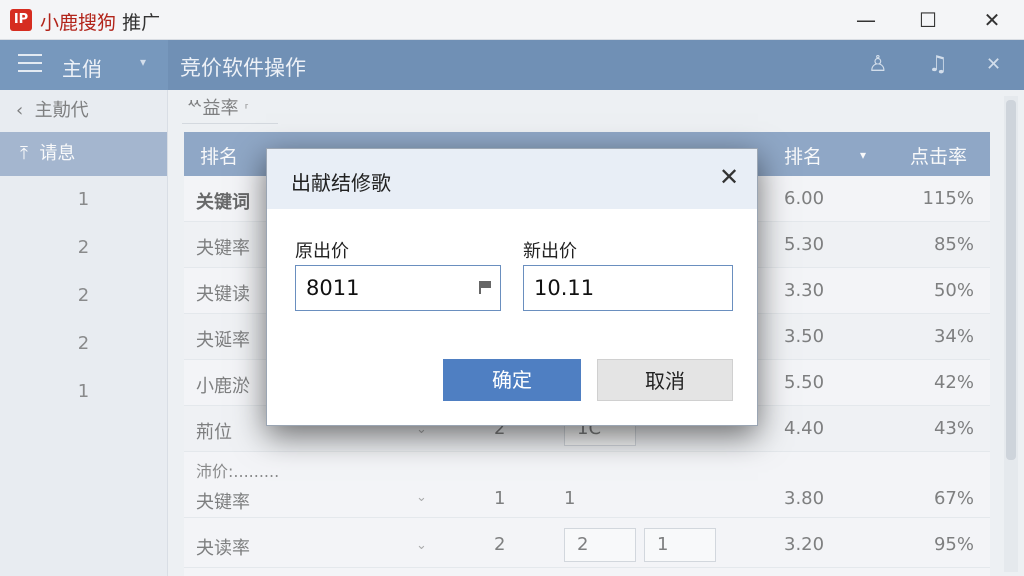  What do you see at coordinates (928, 20) in the screenshot?
I see `maximize-button: ☐` at bounding box center [928, 20].